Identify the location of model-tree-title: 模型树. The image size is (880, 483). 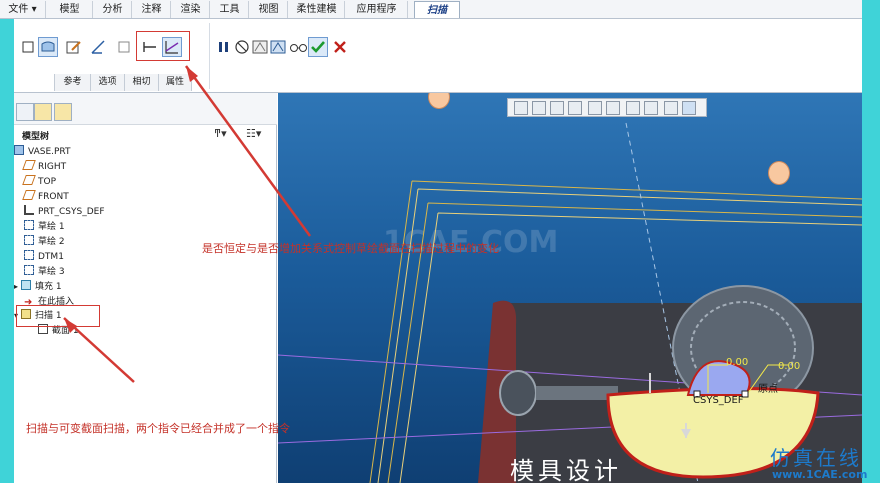
(36, 137).